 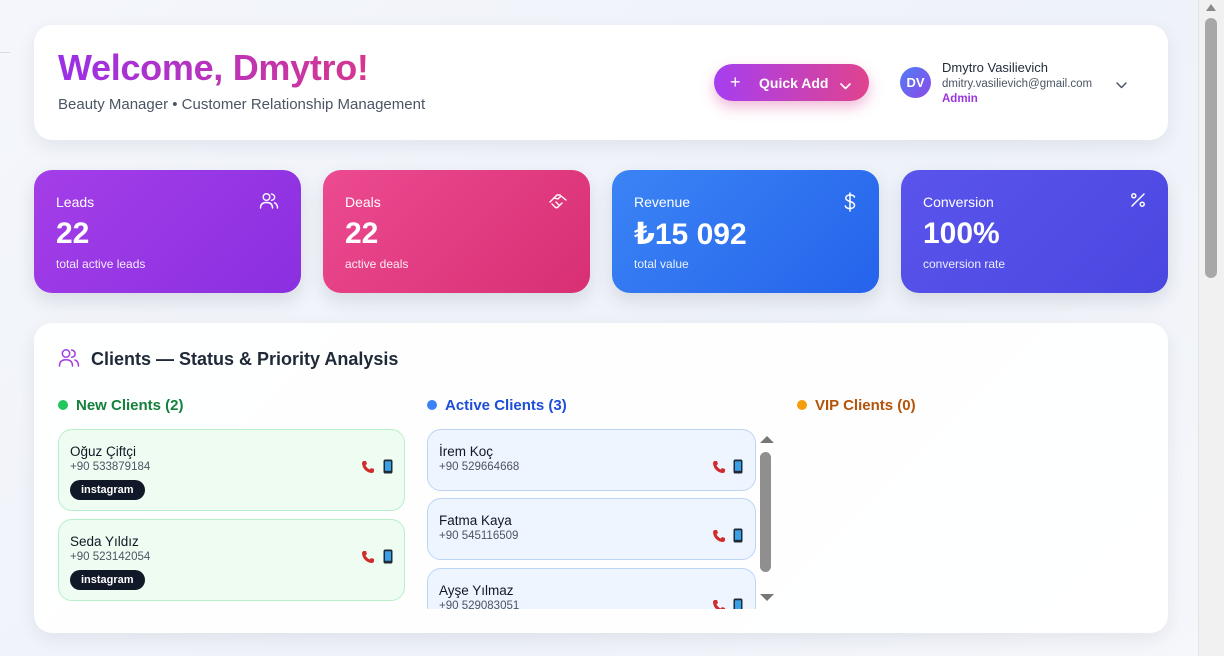 What do you see at coordinates (75, 202) in the screenshot?
I see `stat-label: Leads` at bounding box center [75, 202].